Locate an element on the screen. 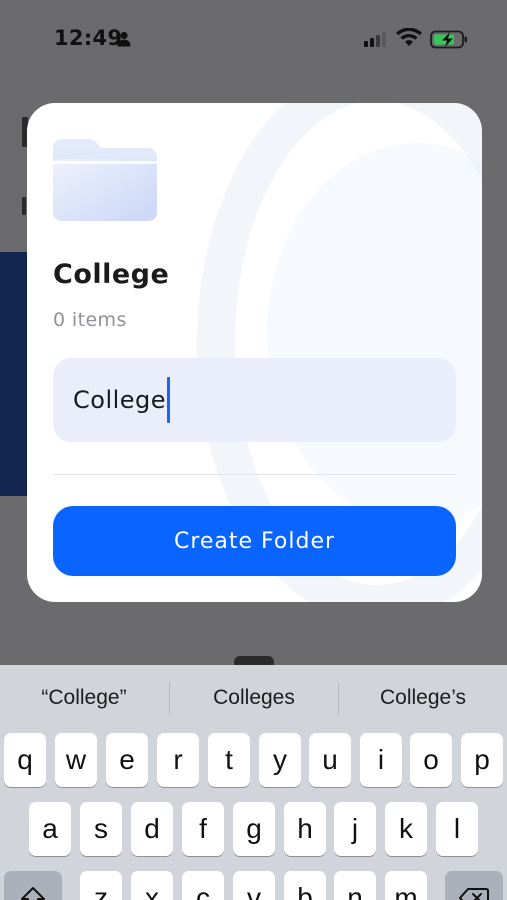 The height and width of the screenshot is (900, 507). person-icon is located at coordinates (124, 39).